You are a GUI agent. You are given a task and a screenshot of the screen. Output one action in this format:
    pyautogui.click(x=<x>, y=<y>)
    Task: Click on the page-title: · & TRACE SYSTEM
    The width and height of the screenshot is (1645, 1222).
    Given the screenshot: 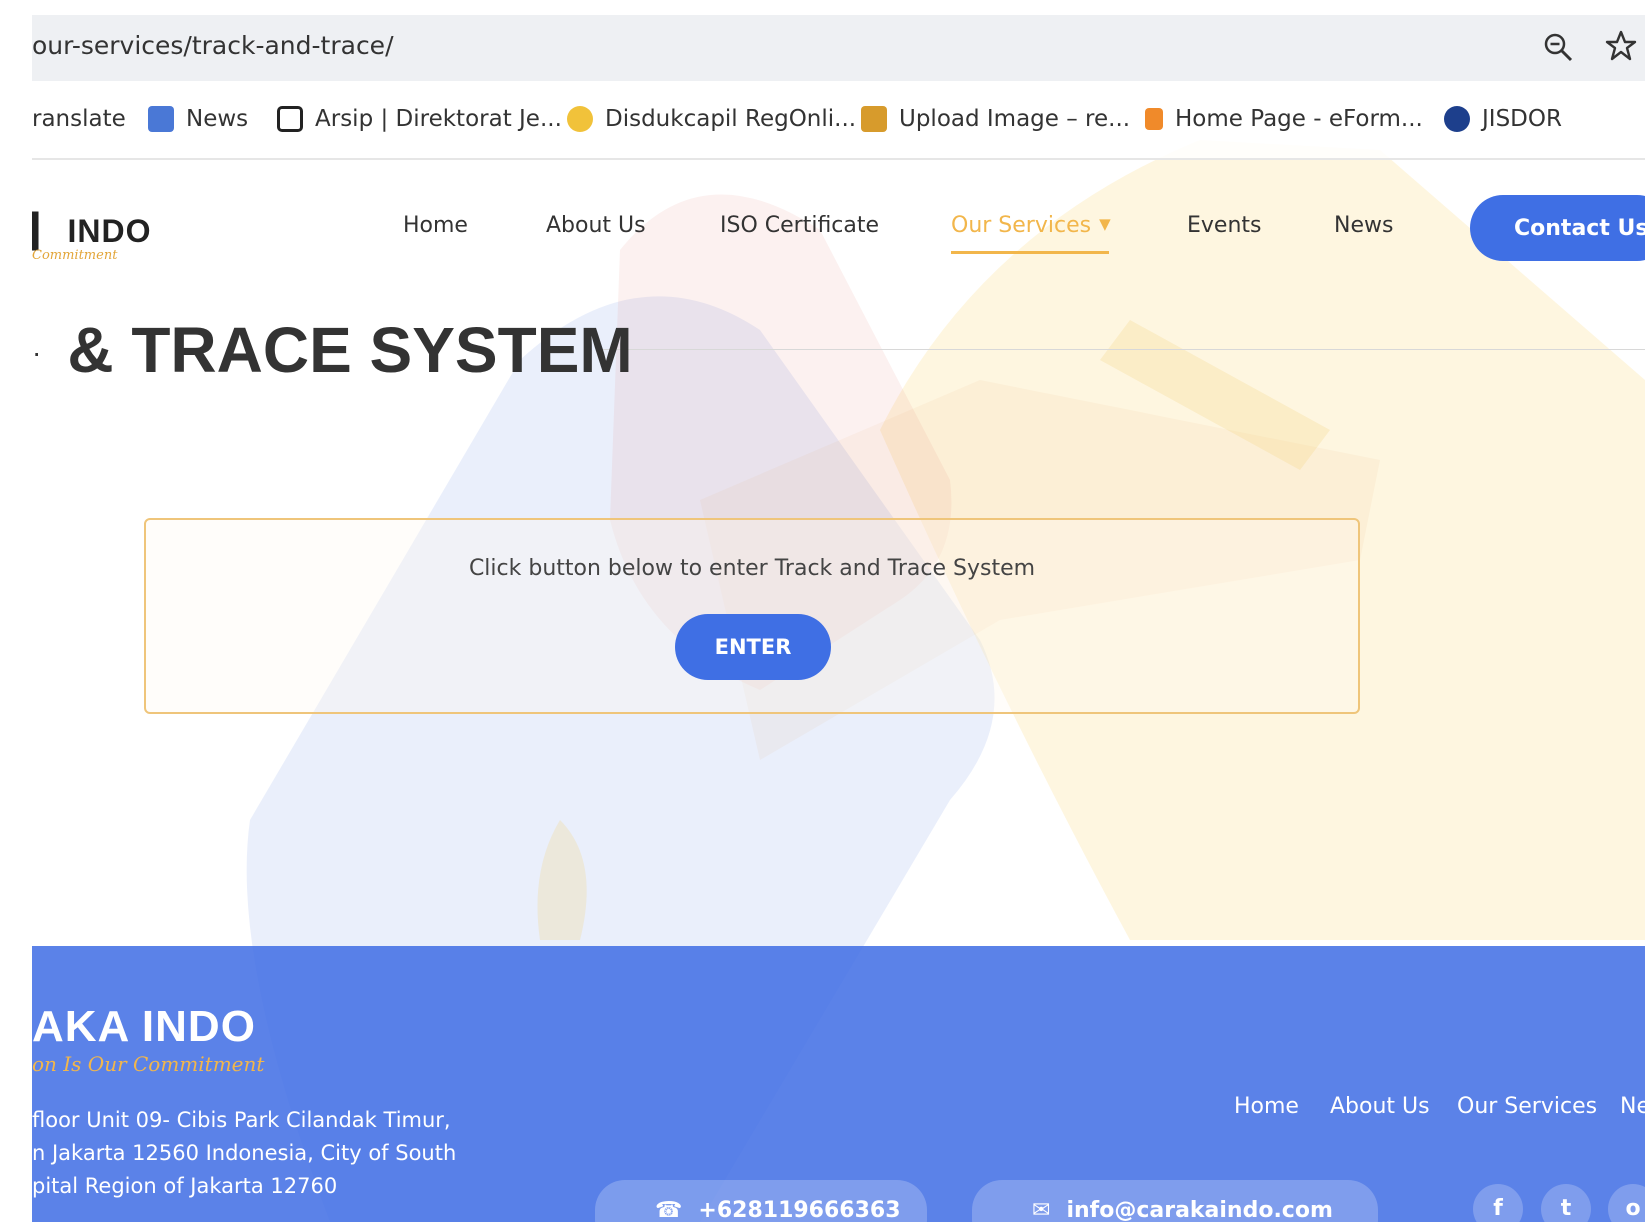 What is the action you would take?
    pyautogui.click(x=332, y=350)
    